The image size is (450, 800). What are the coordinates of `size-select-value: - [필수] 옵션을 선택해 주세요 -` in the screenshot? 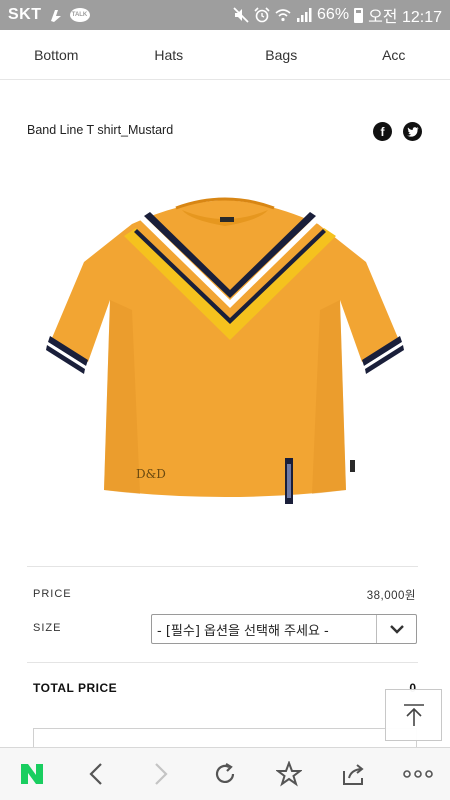 It's located at (243, 631).